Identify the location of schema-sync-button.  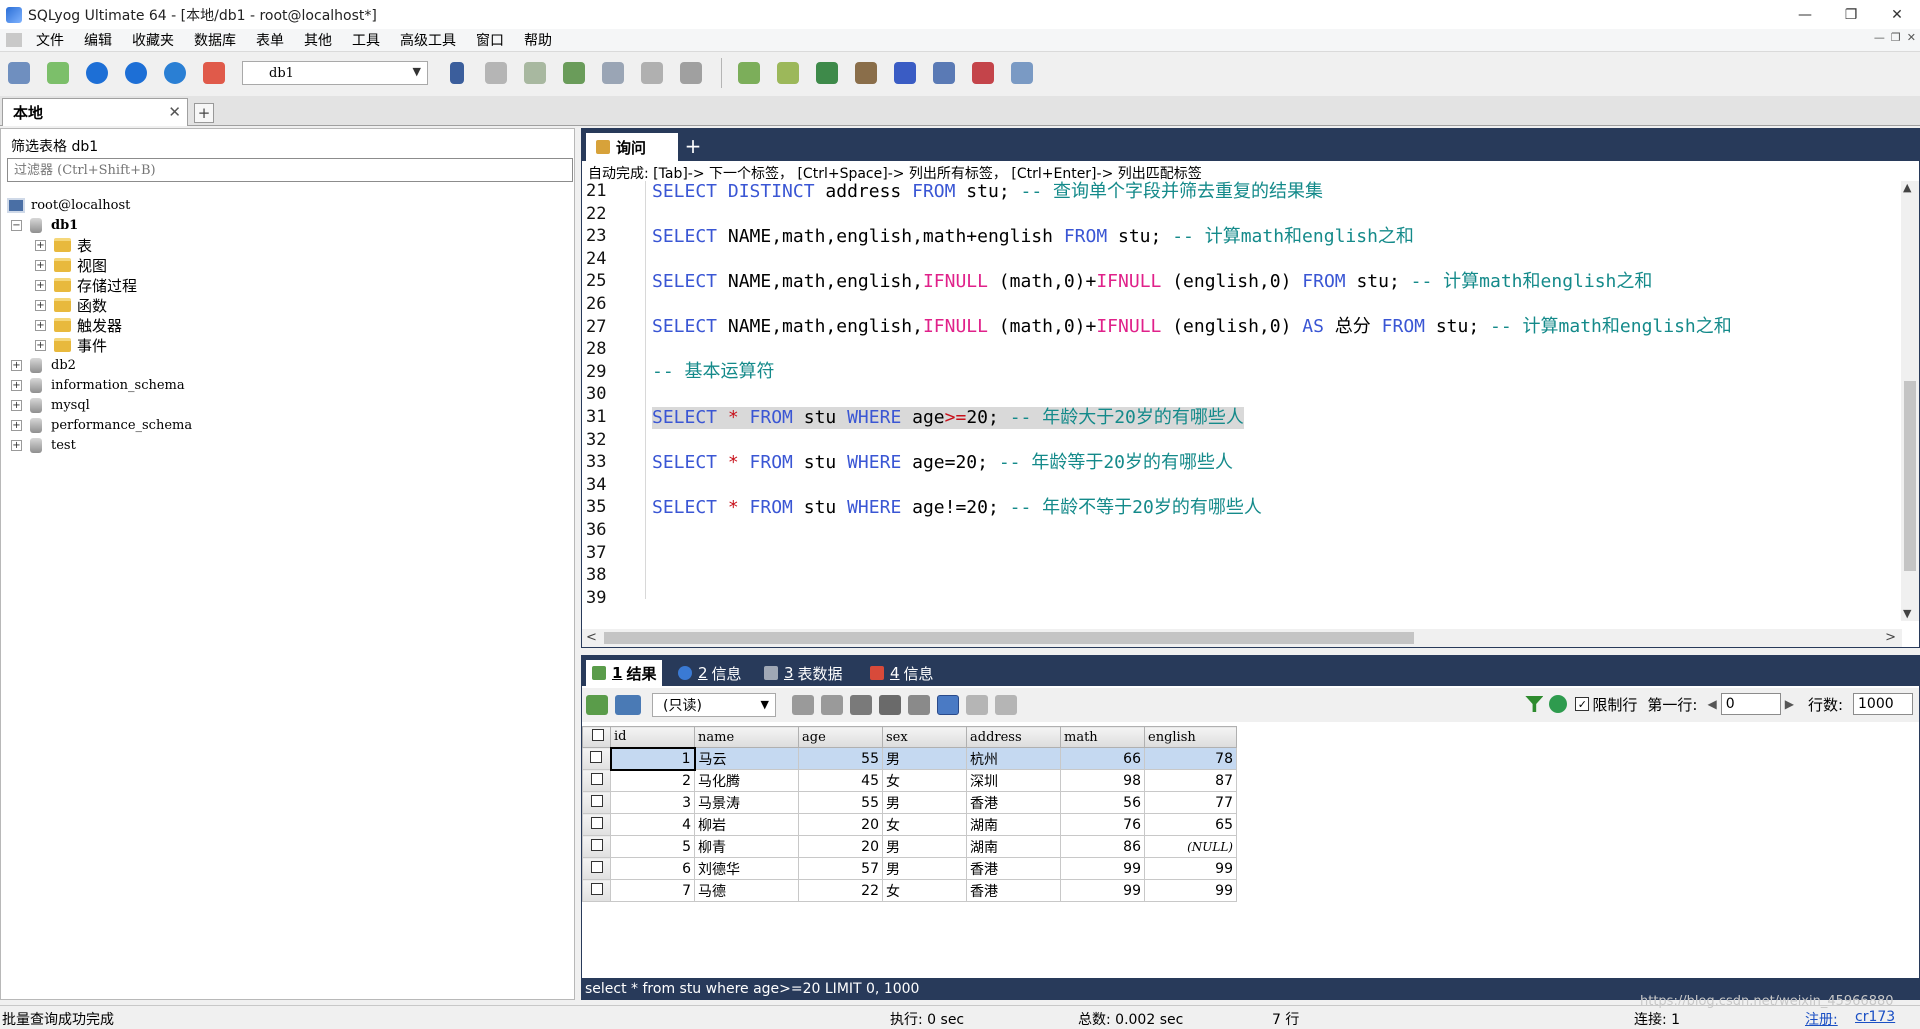
(749, 73).